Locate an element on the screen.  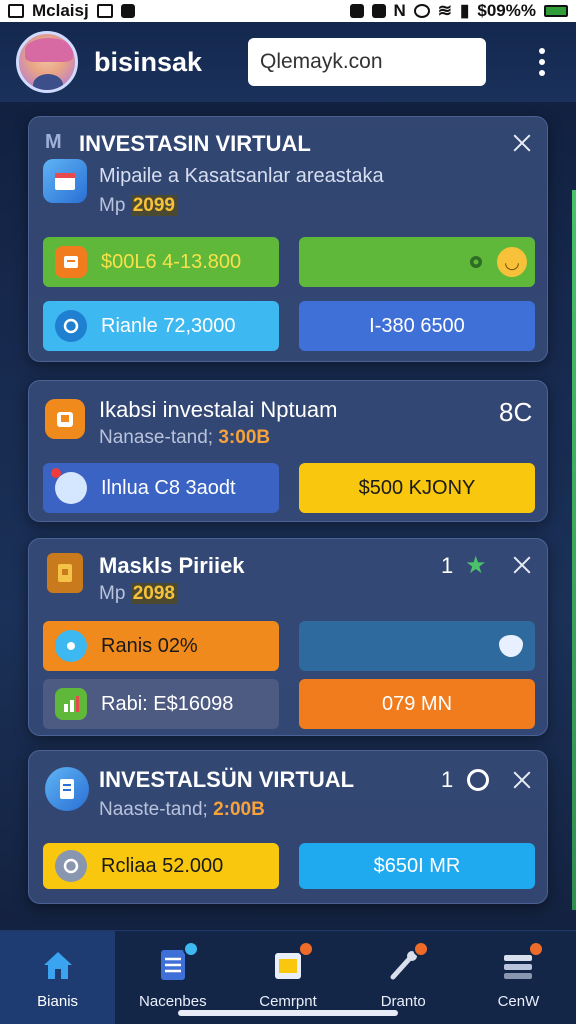
wifi-icon: ≋ is located at coordinates (445, 10).